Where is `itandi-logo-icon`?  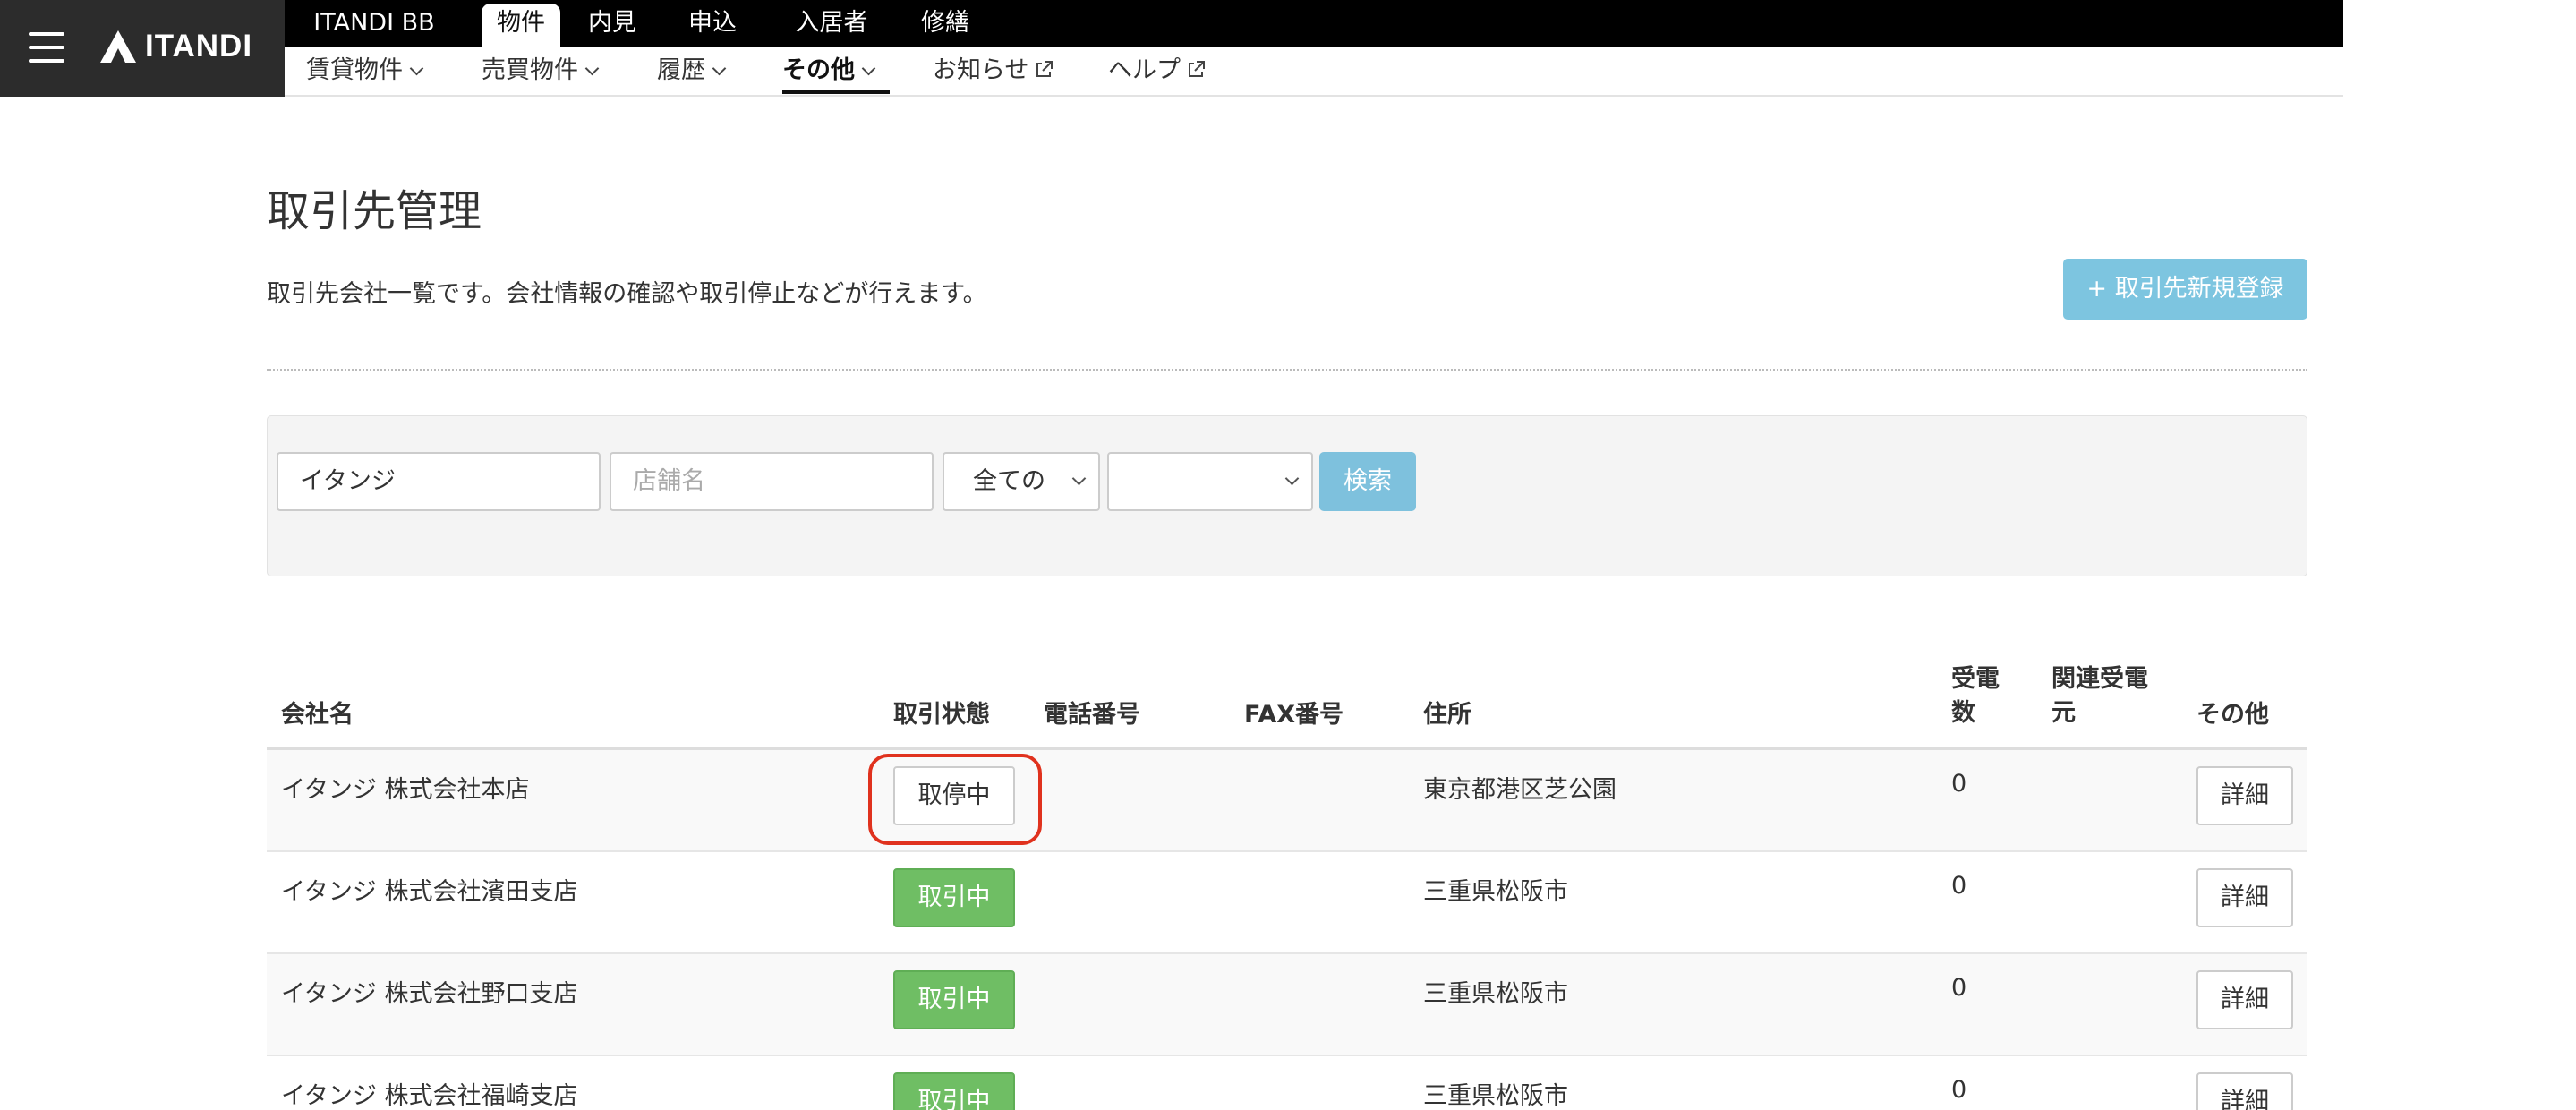 itandi-logo-icon is located at coordinates (118, 46).